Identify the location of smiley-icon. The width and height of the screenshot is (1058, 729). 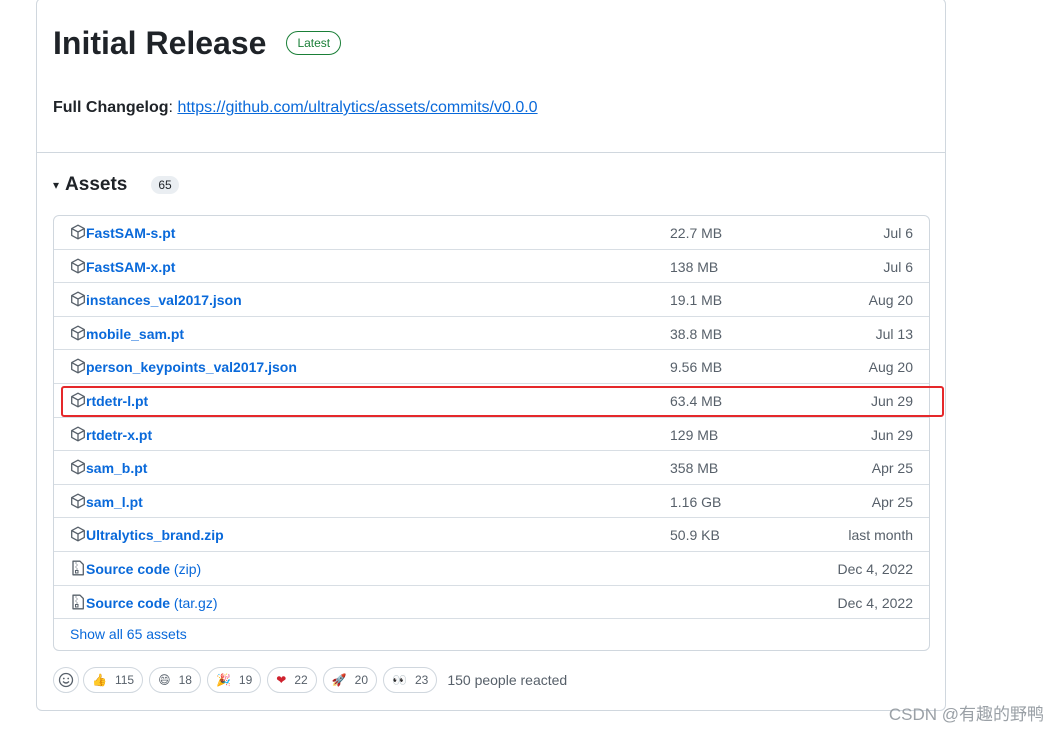
(66, 680).